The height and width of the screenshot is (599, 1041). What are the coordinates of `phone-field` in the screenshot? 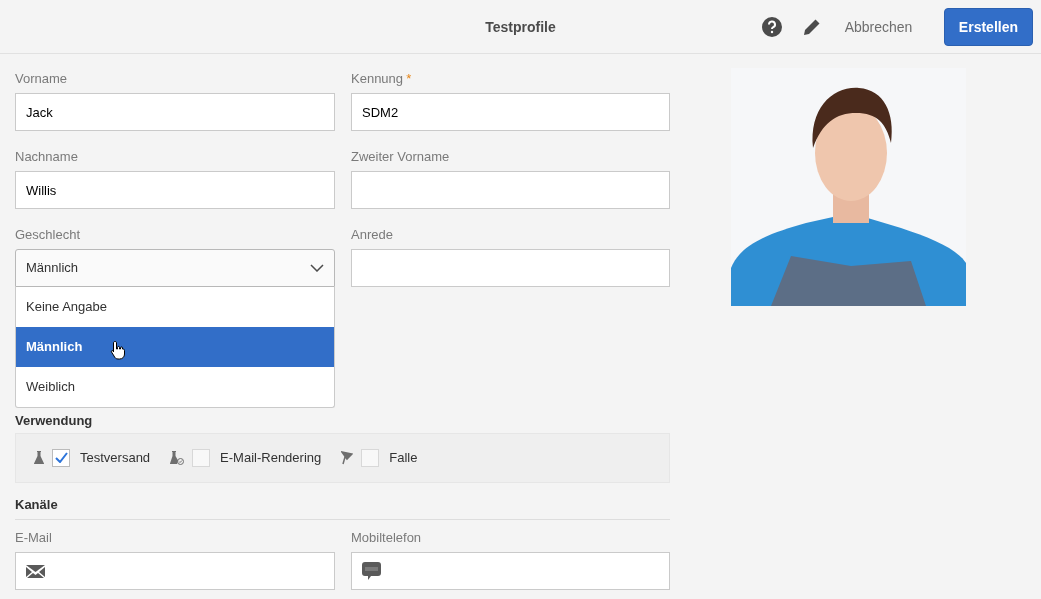 It's located at (510, 571).